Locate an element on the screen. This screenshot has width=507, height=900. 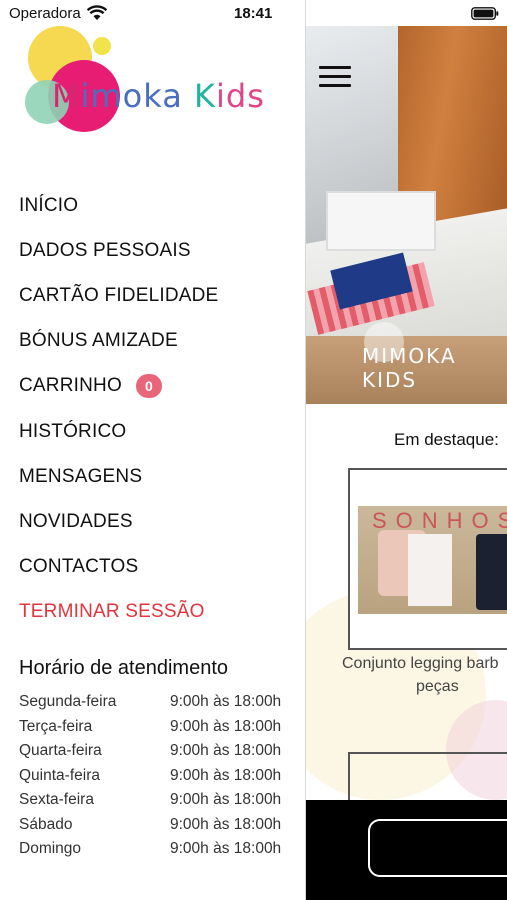
menu-item-novidades: NOVIDADES is located at coordinates (118, 521).